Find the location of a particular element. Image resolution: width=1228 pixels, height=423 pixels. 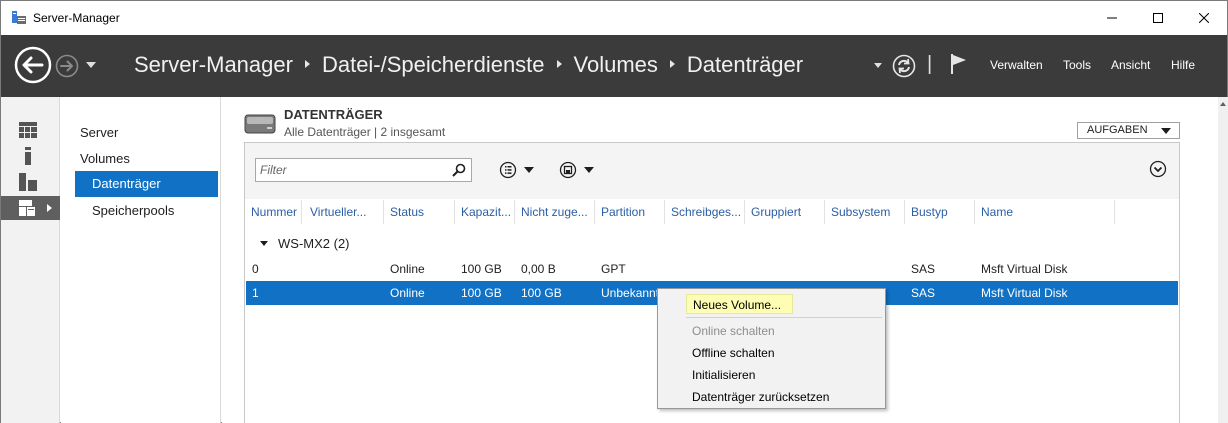

breadcrumb-server-manager: Server-Manager is located at coordinates (213, 65).